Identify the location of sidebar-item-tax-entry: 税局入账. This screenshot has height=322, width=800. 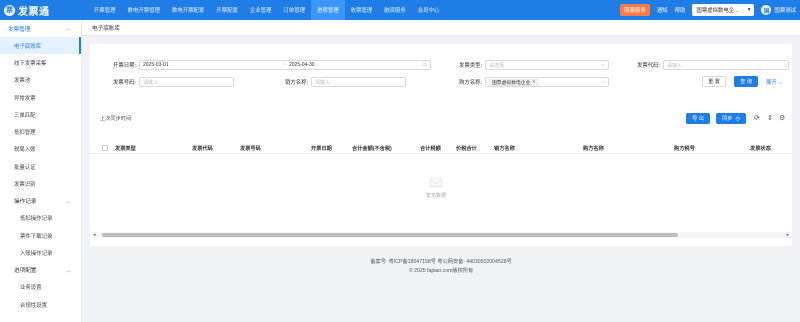
(40, 149).